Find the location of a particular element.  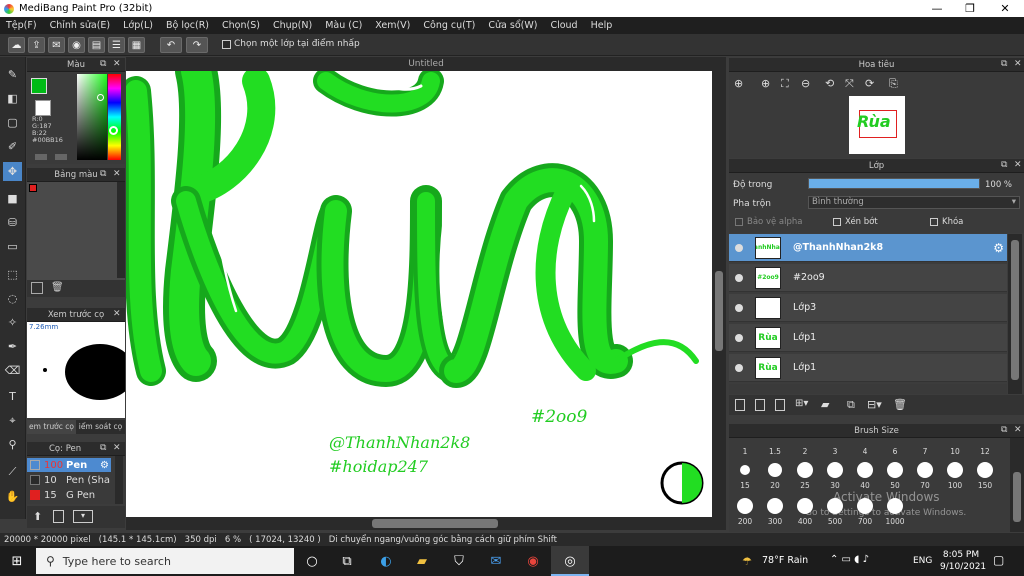

layer-row: #2oo9 #2oo9 is located at coordinates (868, 278).